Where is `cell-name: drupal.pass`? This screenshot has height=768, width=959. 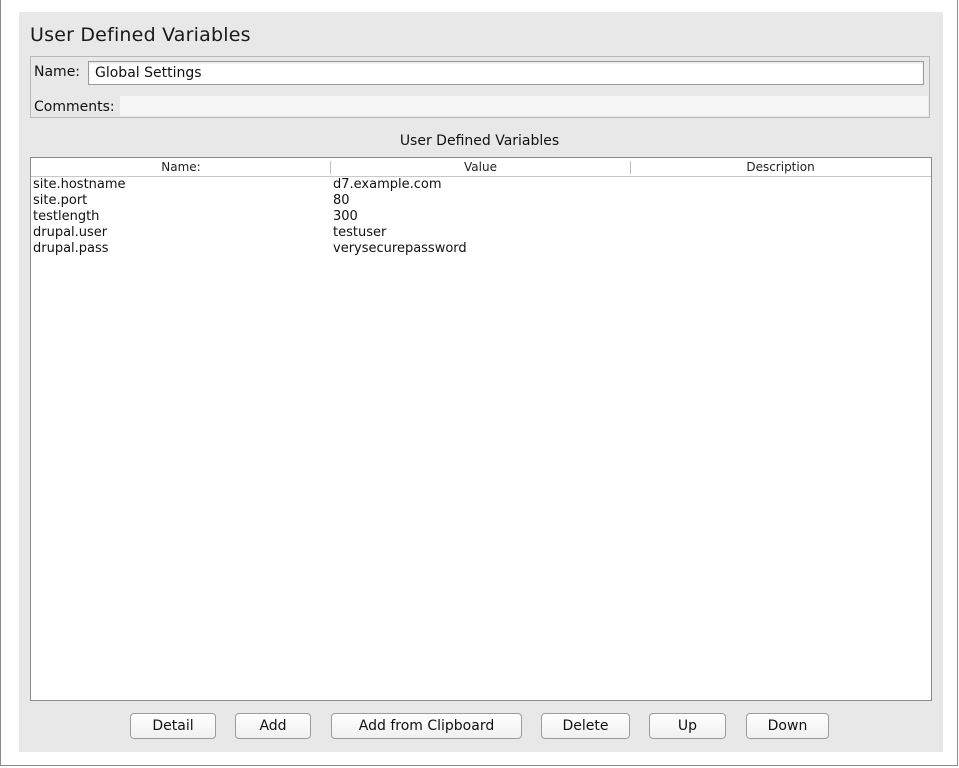
cell-name: drupal.pass is located at coordinates (71, 248).